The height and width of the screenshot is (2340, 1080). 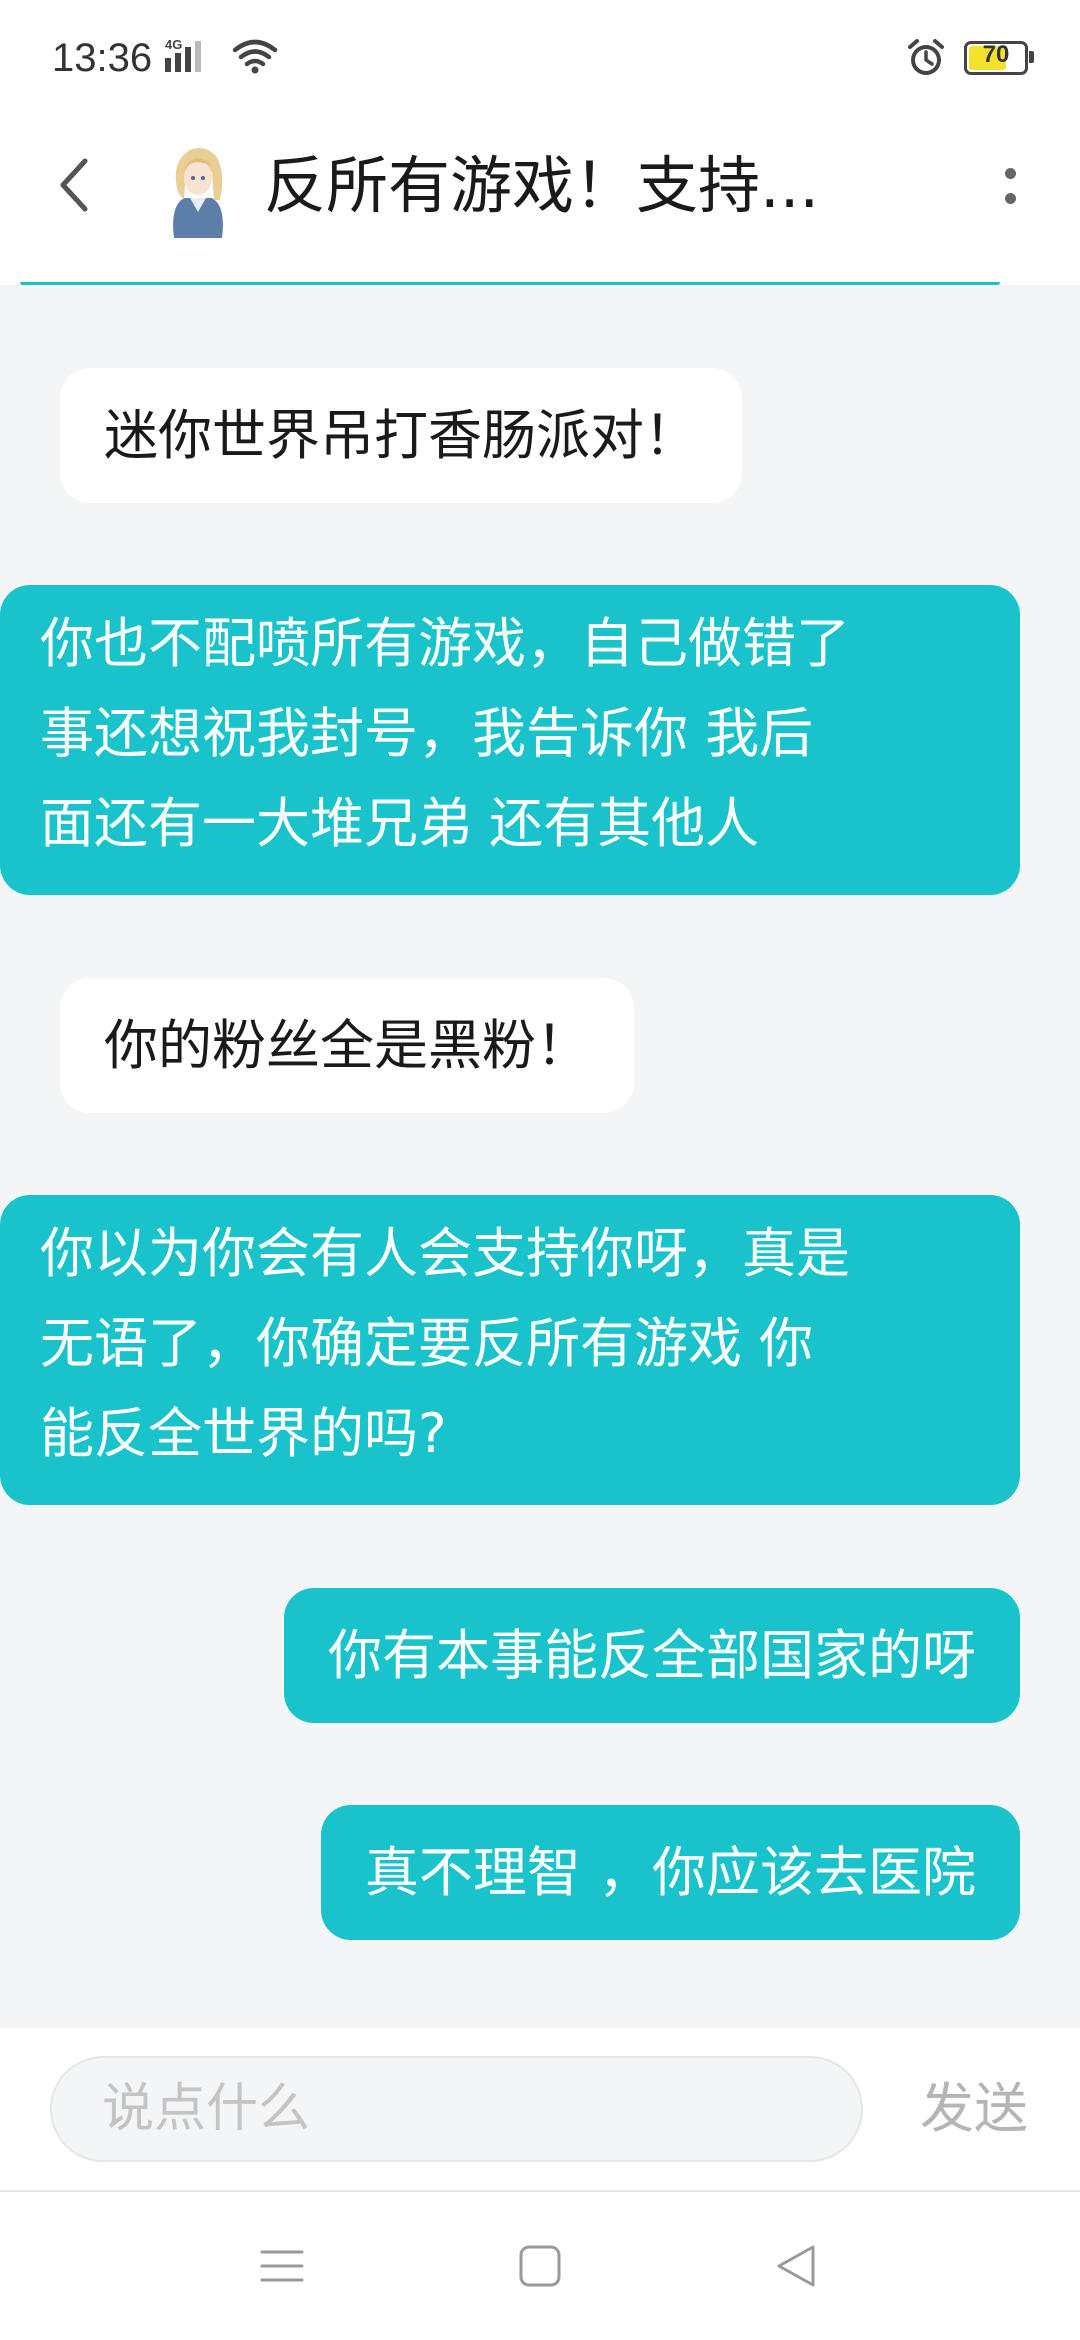 I want to click on nav-menu-button, so click(x=282, y=2266).